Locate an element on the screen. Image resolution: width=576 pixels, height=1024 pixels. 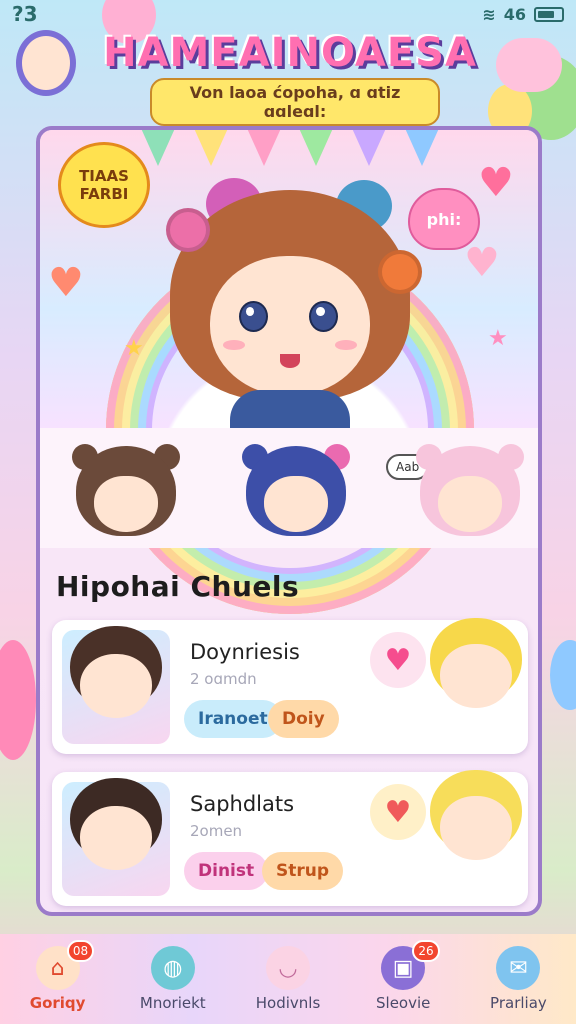
status-right: ≋ 46 is located at coordinates (523, 14).